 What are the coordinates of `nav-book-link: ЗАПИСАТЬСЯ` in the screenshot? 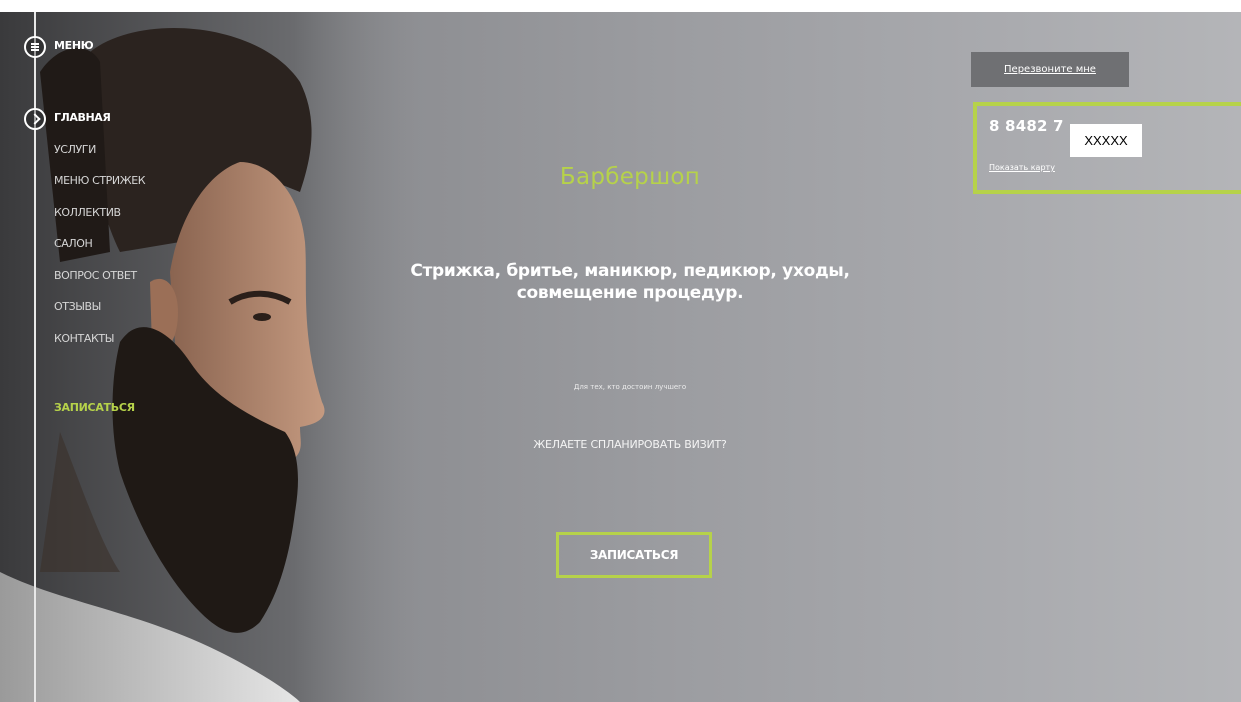 It's located at (94, 407).